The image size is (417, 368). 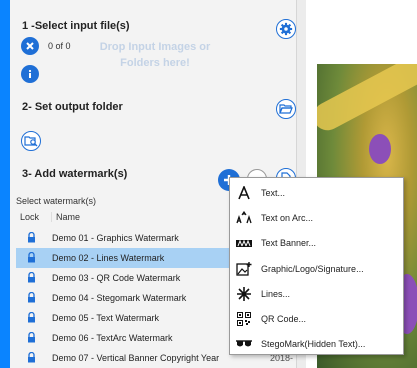 I want to click on input-count: 0 of 0, so click(x=59, y=46).